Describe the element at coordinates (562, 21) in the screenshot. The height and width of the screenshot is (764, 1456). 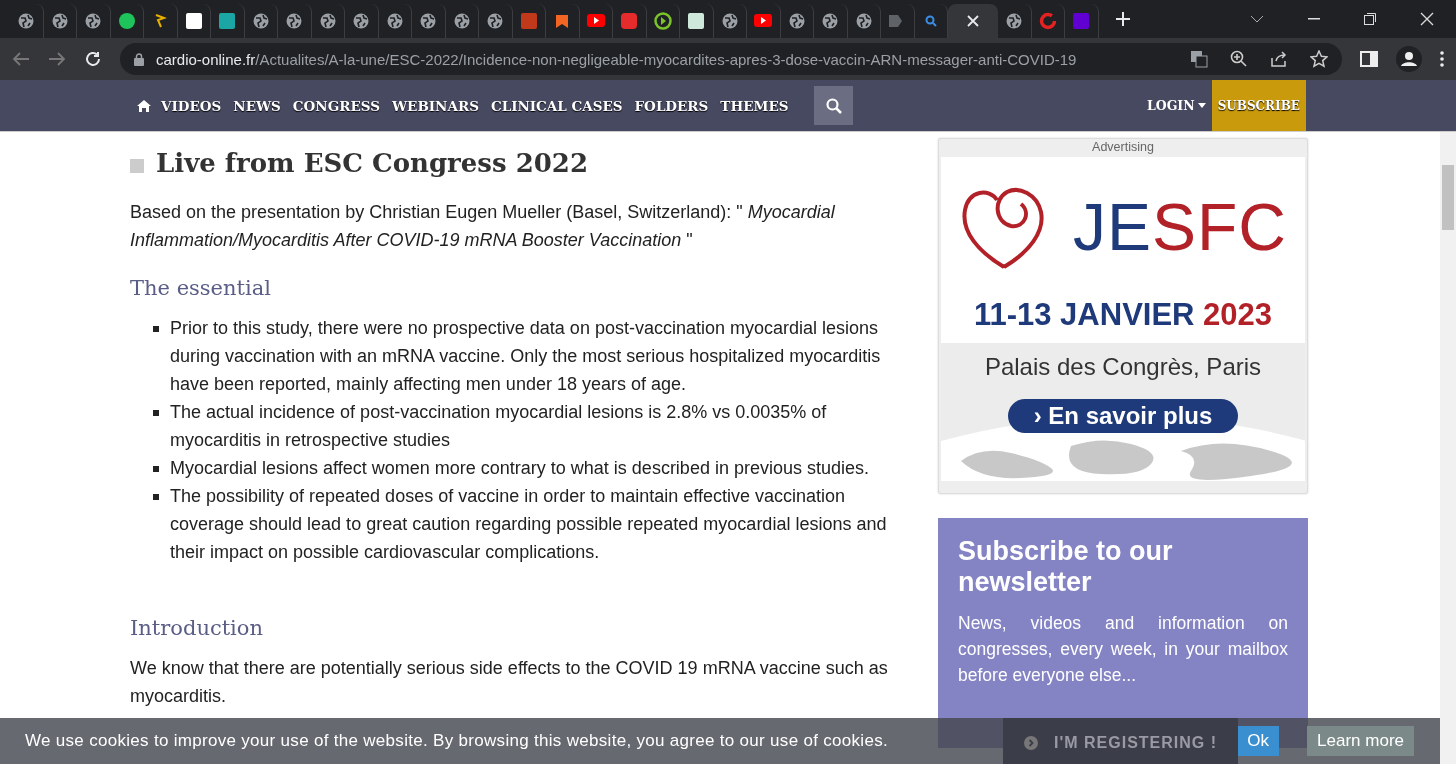
I see `bookmark-icon` at that location.